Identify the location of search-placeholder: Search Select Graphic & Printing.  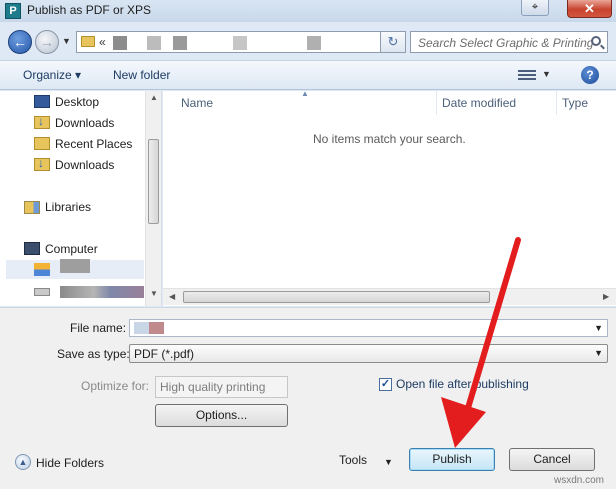
(506, 43).